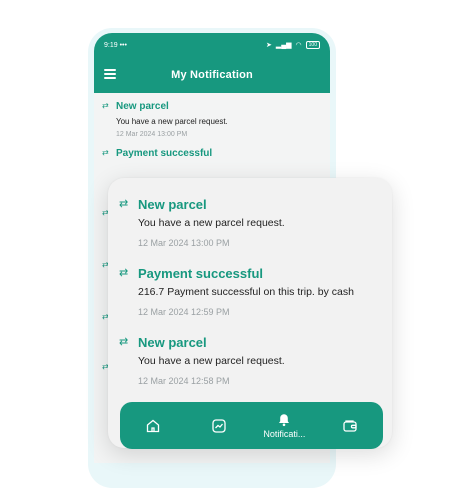 This screenshot has width=461, height=488. What do you see at coordinates (110, 74) in the screenshot?
I see `menu-icon` at bounding box center [110, 74].